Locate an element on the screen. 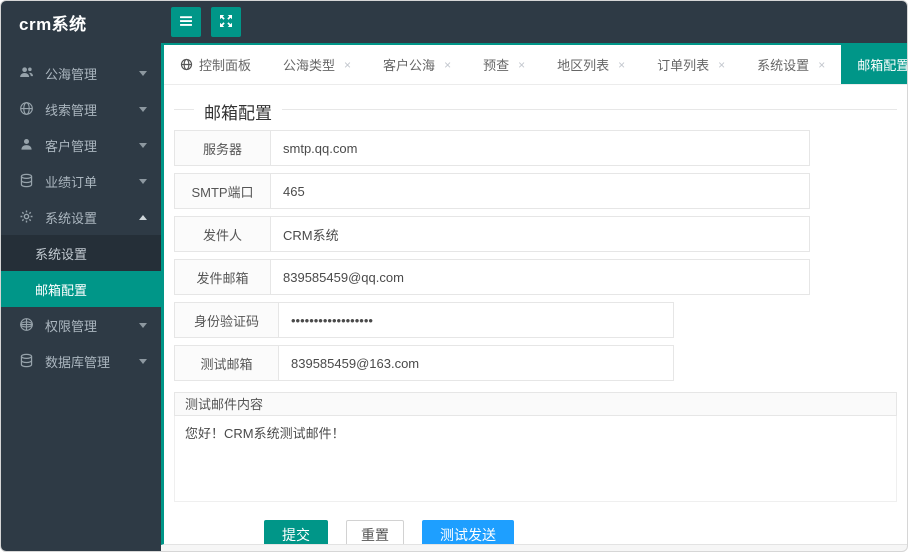  sidebar-item-public-sea: 公海管理 is located at coordinates (81, 73).